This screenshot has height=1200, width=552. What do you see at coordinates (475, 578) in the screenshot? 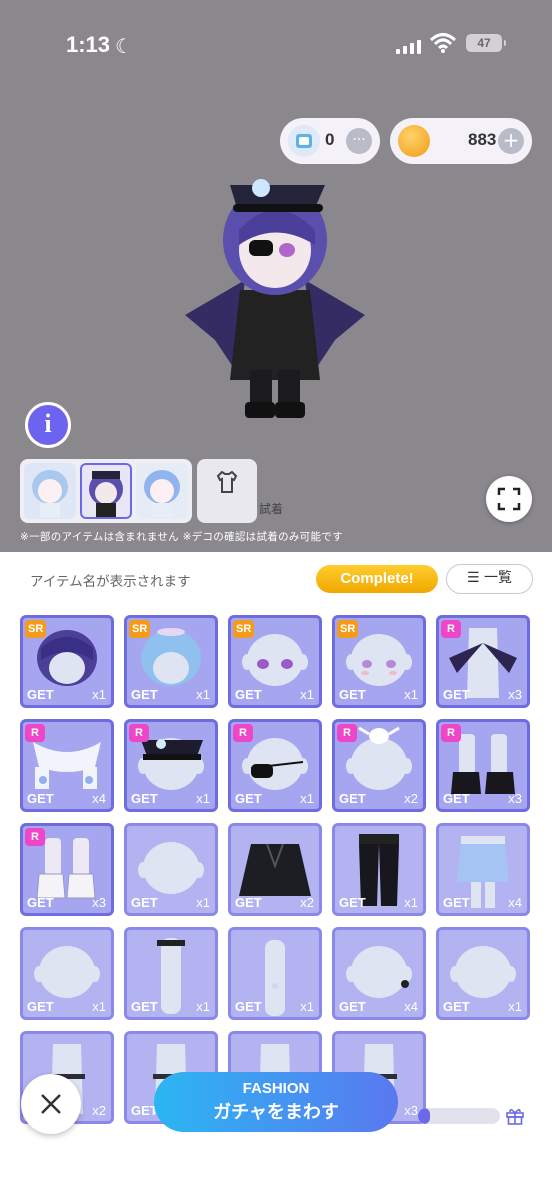
I see `list-icon: ☰` at bounding box center [475, 578].